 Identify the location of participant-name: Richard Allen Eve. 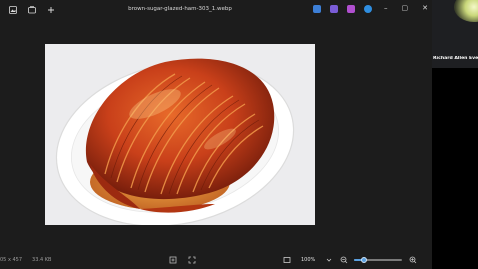
(455, 58).